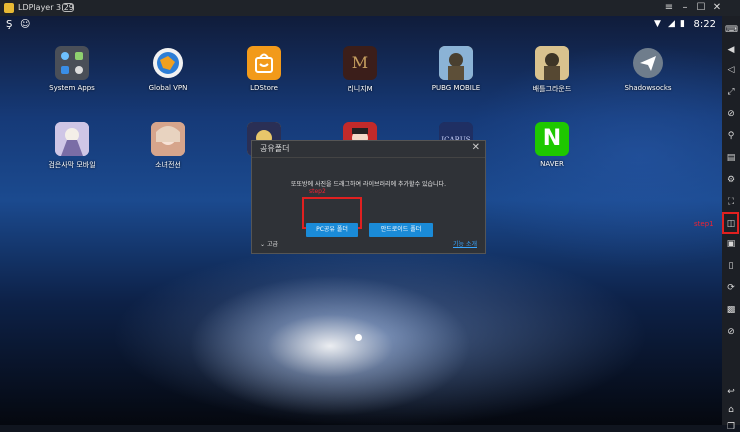 This screenshot has height=432, width=740. Describe the element at coordinates (368, 149) in the screenshot. I see `dialog-title: 공유폴더` at that location.